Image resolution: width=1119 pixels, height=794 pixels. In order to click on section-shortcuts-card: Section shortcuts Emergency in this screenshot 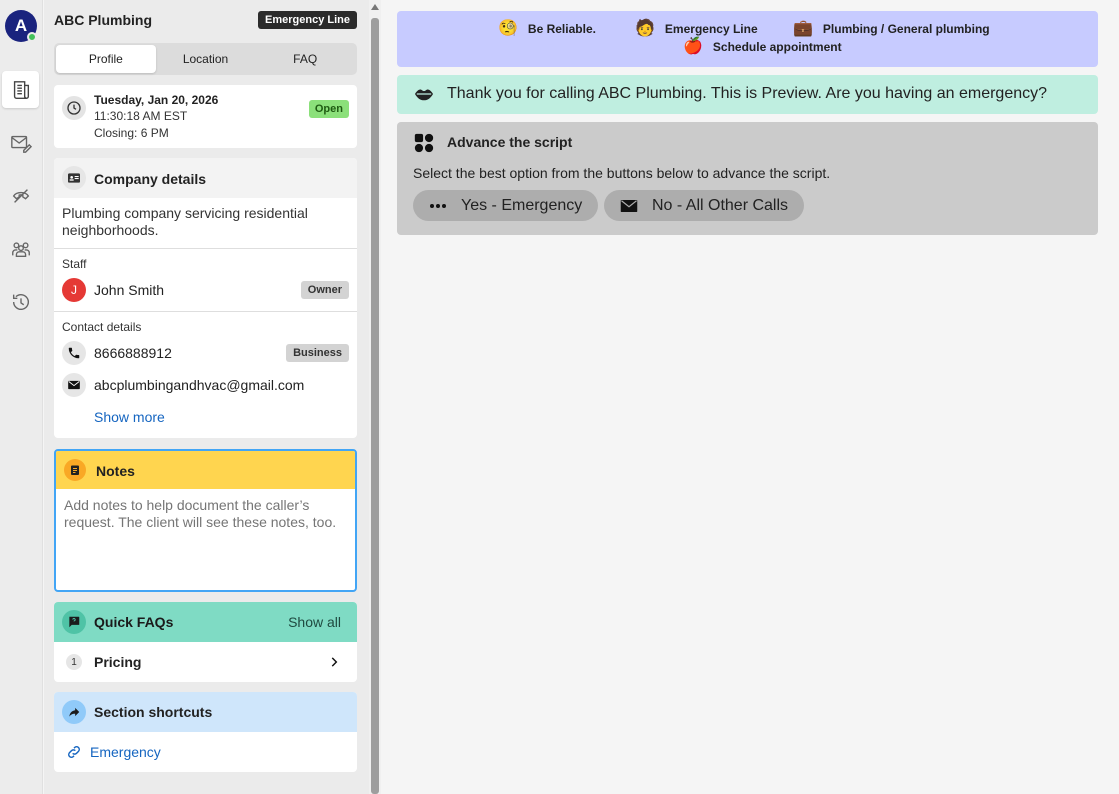, I will do `click(205, 732)`.